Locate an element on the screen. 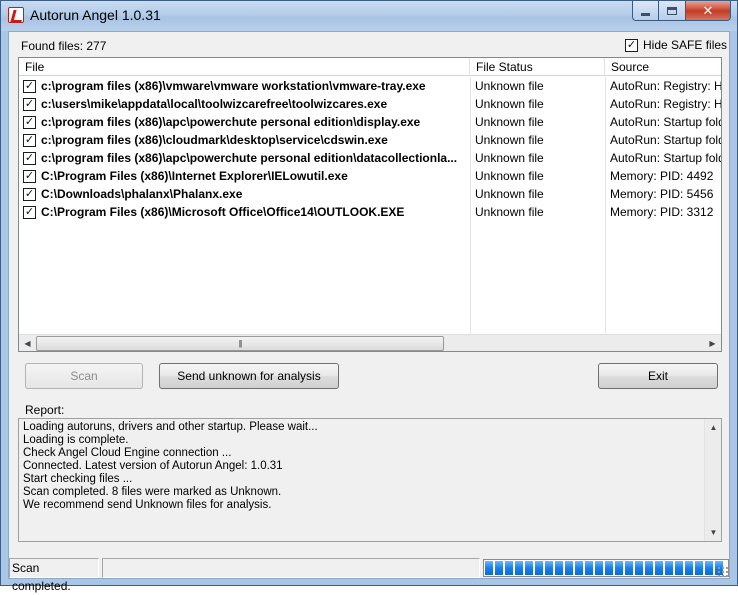 The image size is (738, 595). scroll-left-icon: ◀ is located at coordinates (27, 343).